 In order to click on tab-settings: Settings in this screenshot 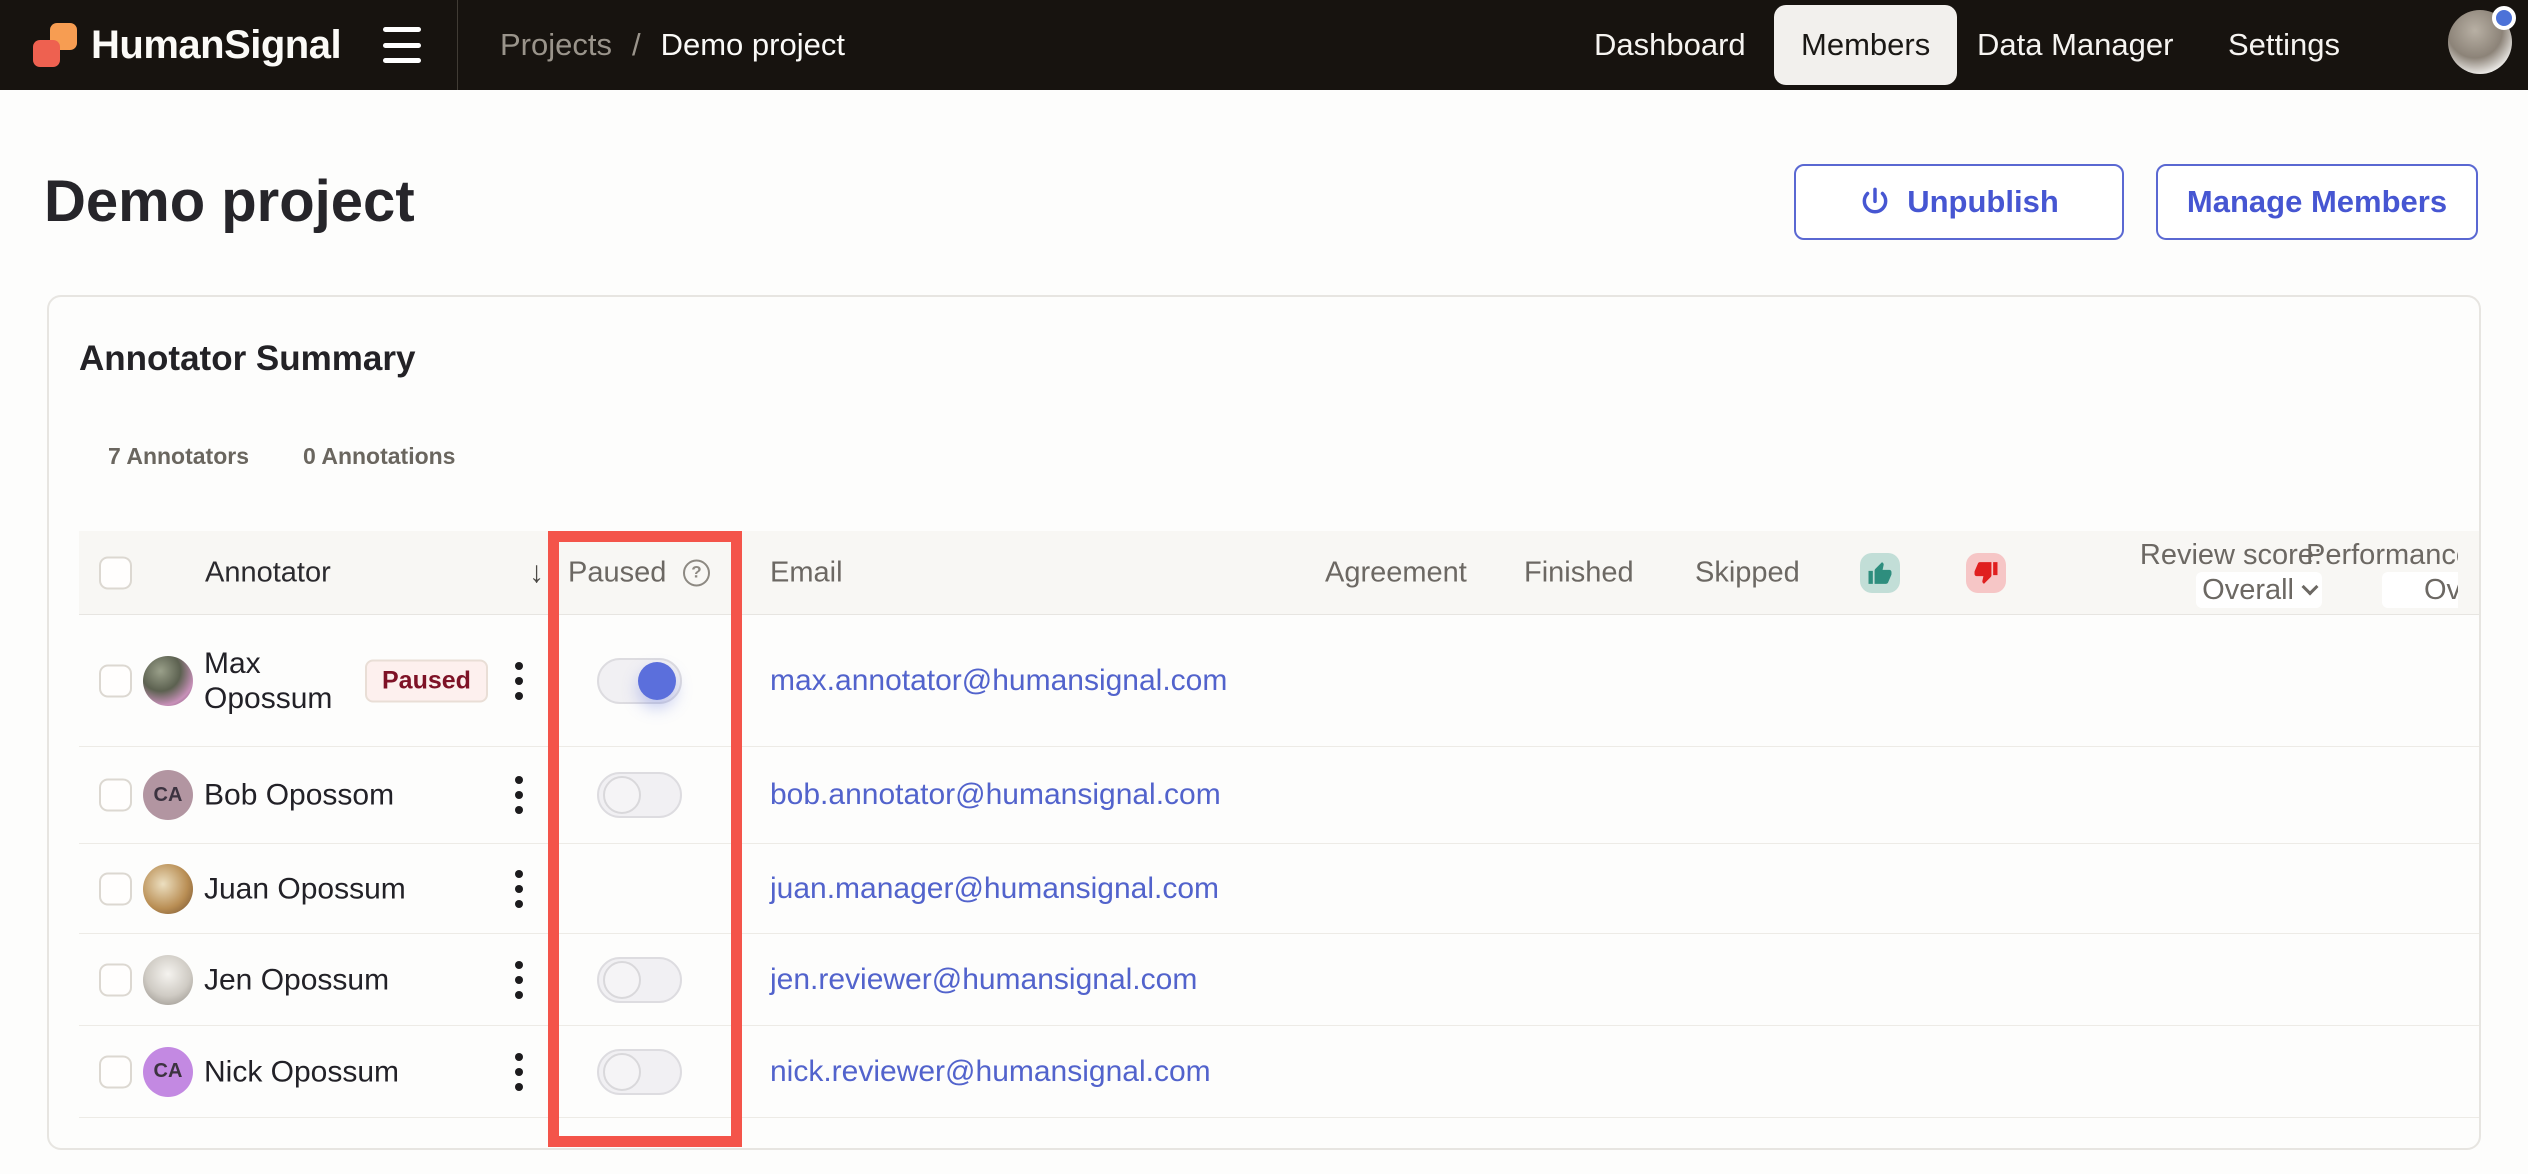, I will do `click(2284, 45)`.